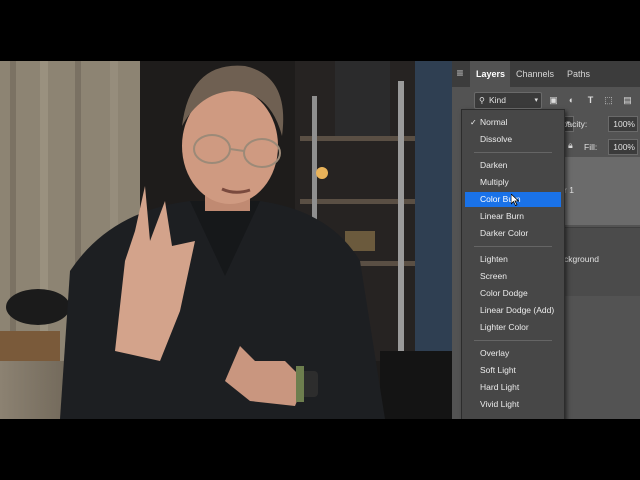  Describe the element at coordinates (513, 233) in the screenshot. I see `menu-item-darker-color: Darker Color` at that location.